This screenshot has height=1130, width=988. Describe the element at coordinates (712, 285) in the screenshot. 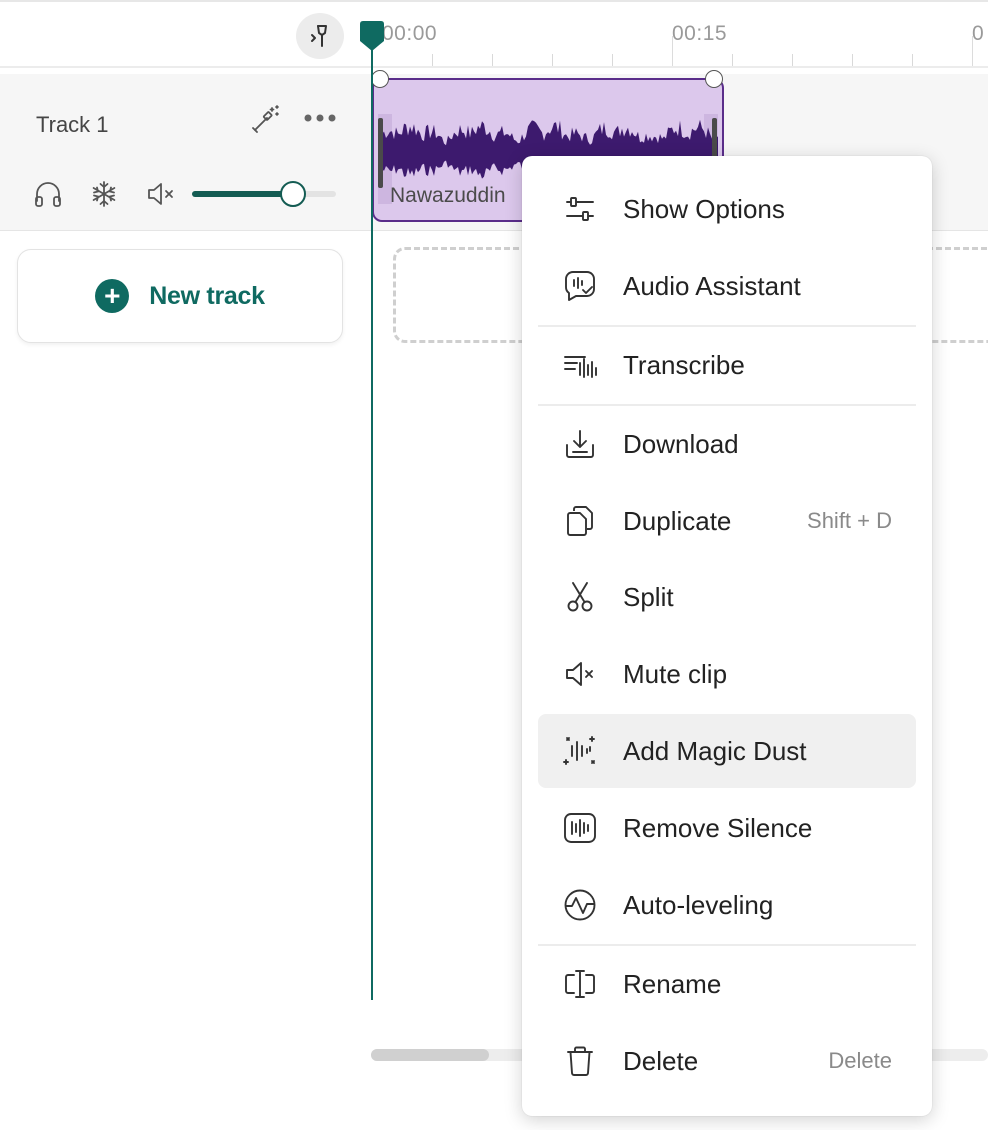

I see `menu-item-label: Audio Assistant` at that location.